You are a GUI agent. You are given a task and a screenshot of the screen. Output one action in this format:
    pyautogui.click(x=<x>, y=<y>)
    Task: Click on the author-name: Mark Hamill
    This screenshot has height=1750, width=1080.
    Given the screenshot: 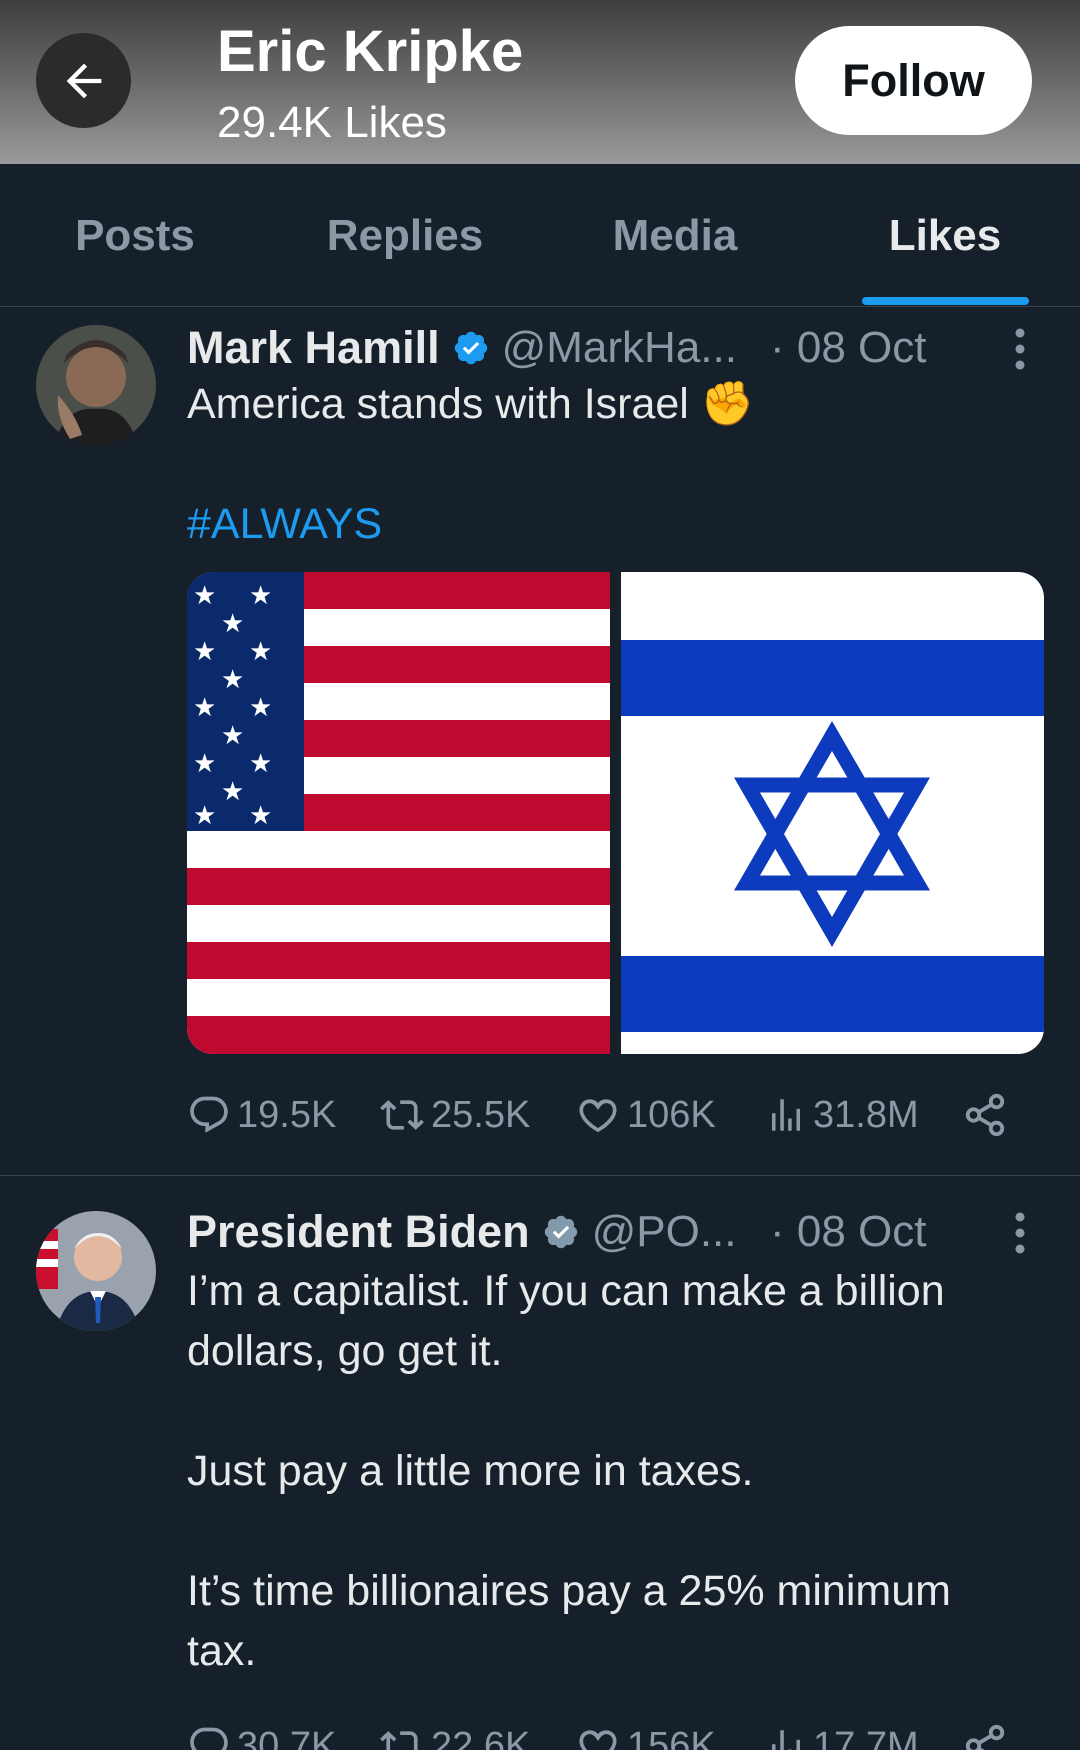 What is the action you would take?
    pyautogui.click(x=313, y=348)
    